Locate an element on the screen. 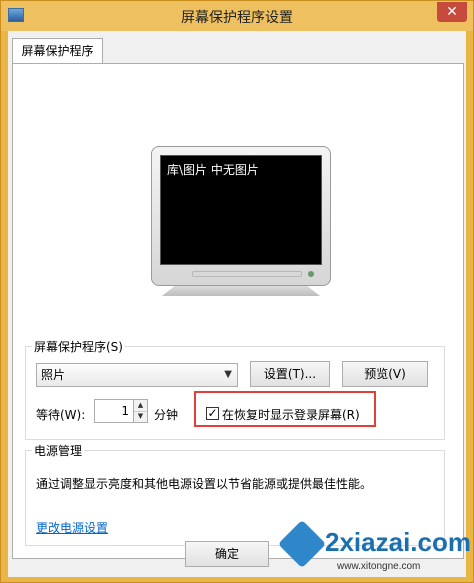  minutes-label: 分钟 is located at coordinates (166, 415).